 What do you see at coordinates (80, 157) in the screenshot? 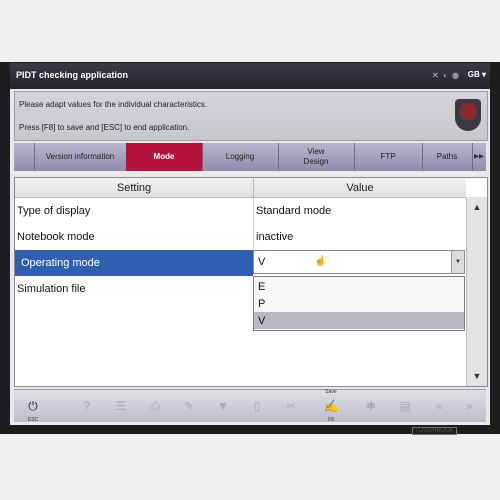
I see `tab-version-information: Version information` at bounding box center [80, 157].